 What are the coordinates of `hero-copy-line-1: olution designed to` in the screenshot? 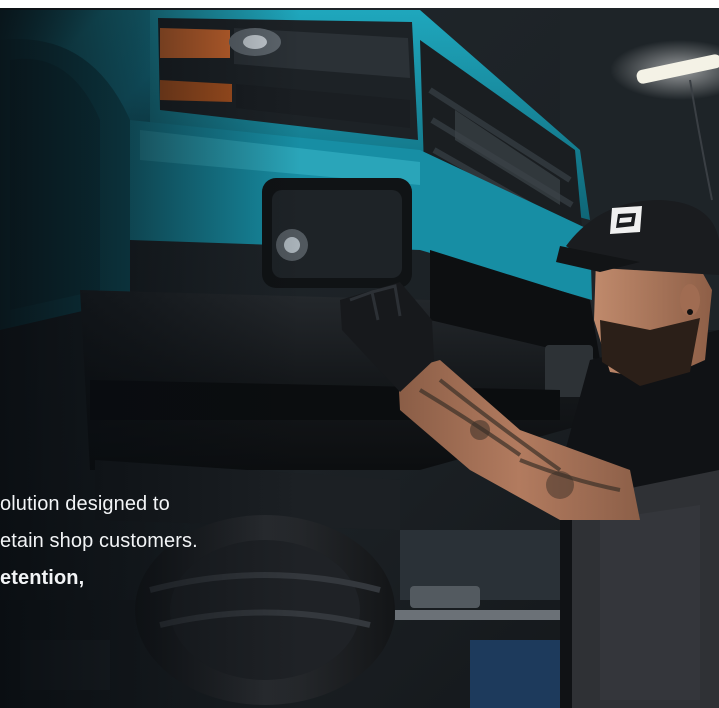 It's located at (85, 504).